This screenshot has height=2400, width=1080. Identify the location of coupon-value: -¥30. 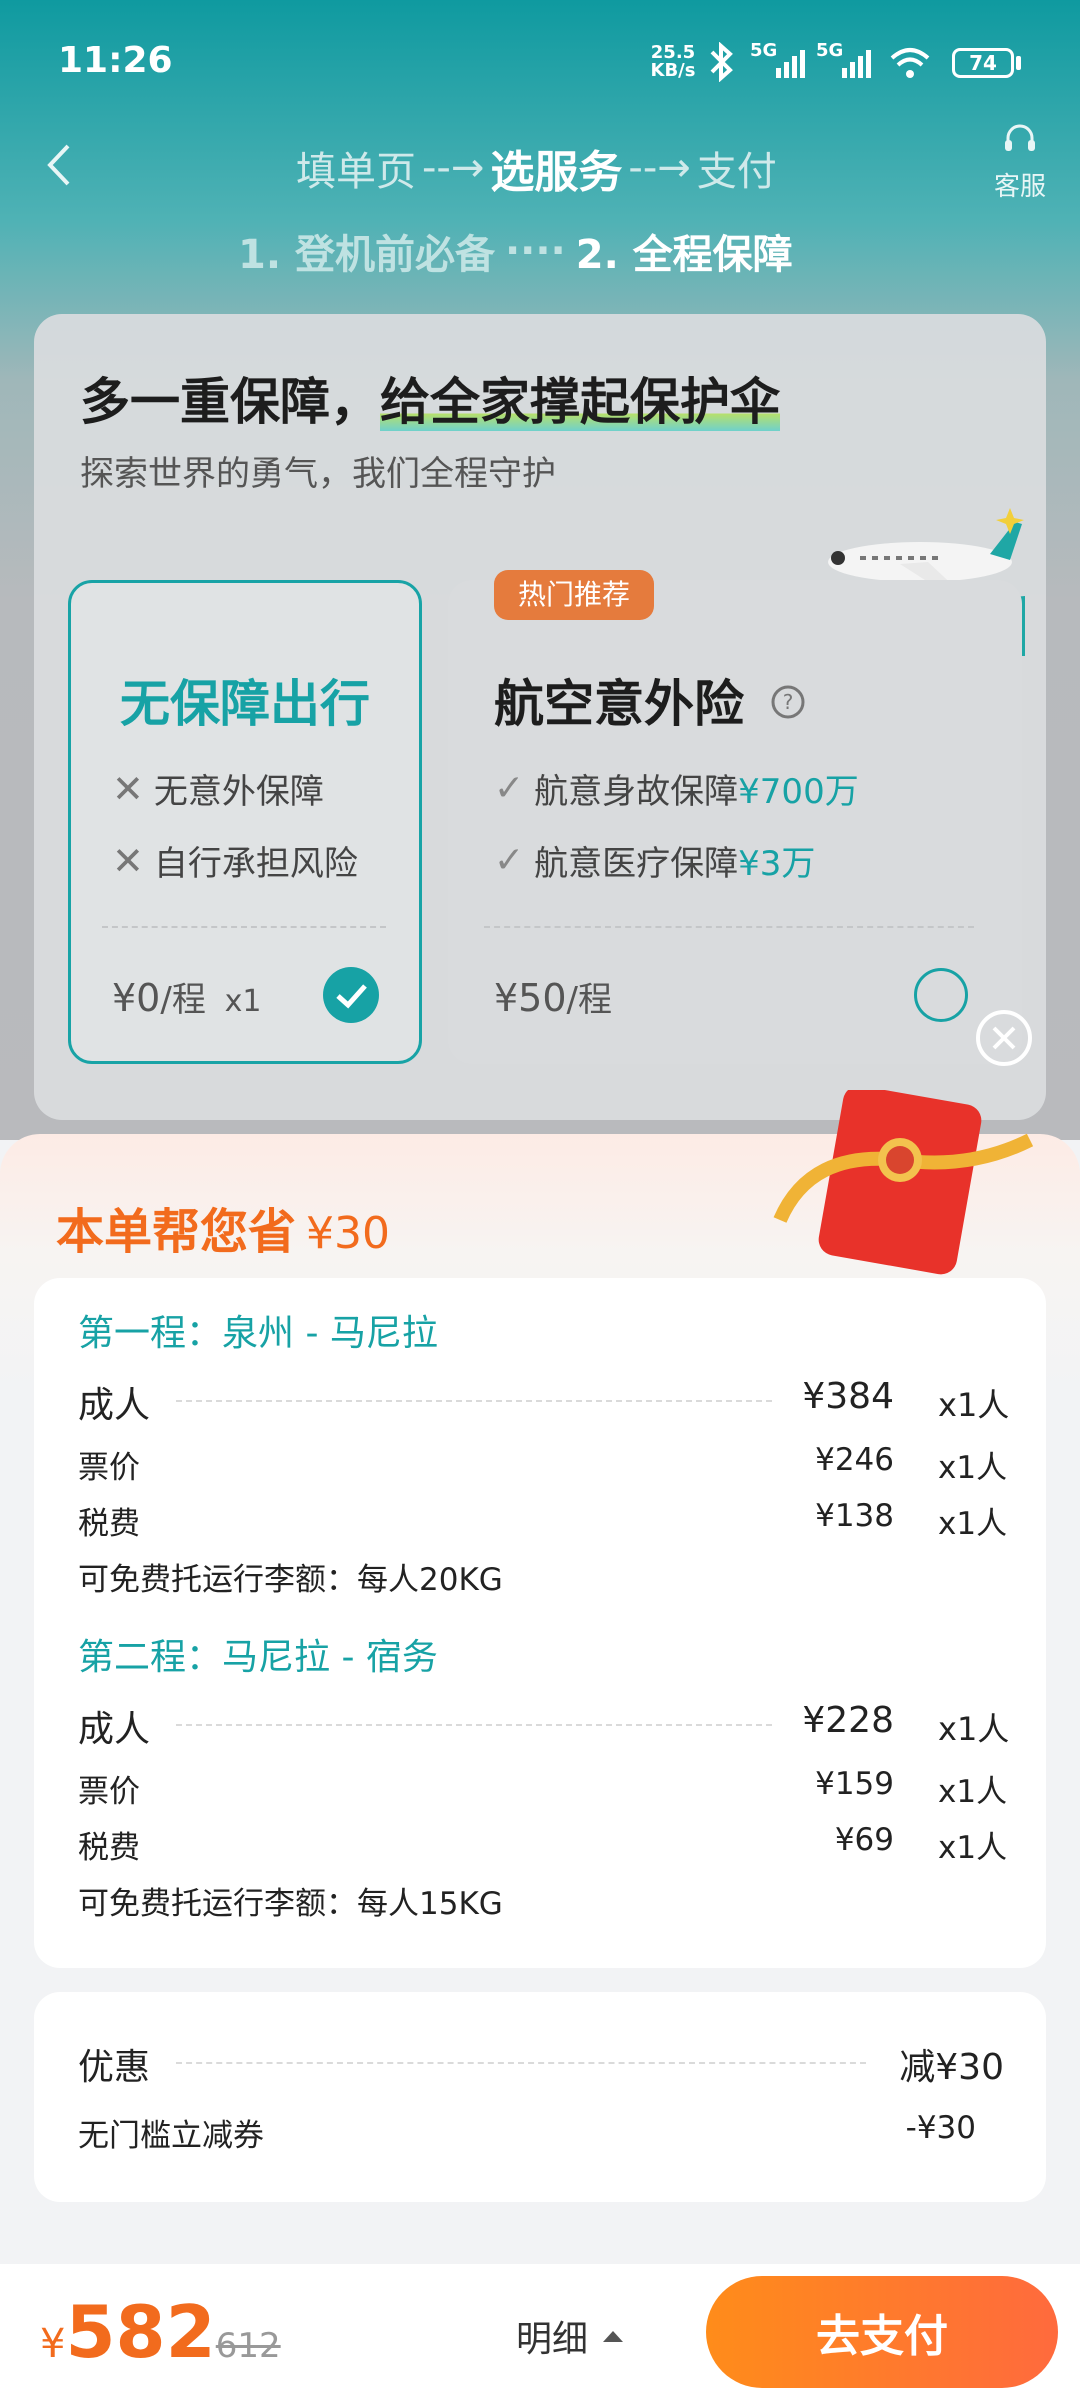
(940, 2128).